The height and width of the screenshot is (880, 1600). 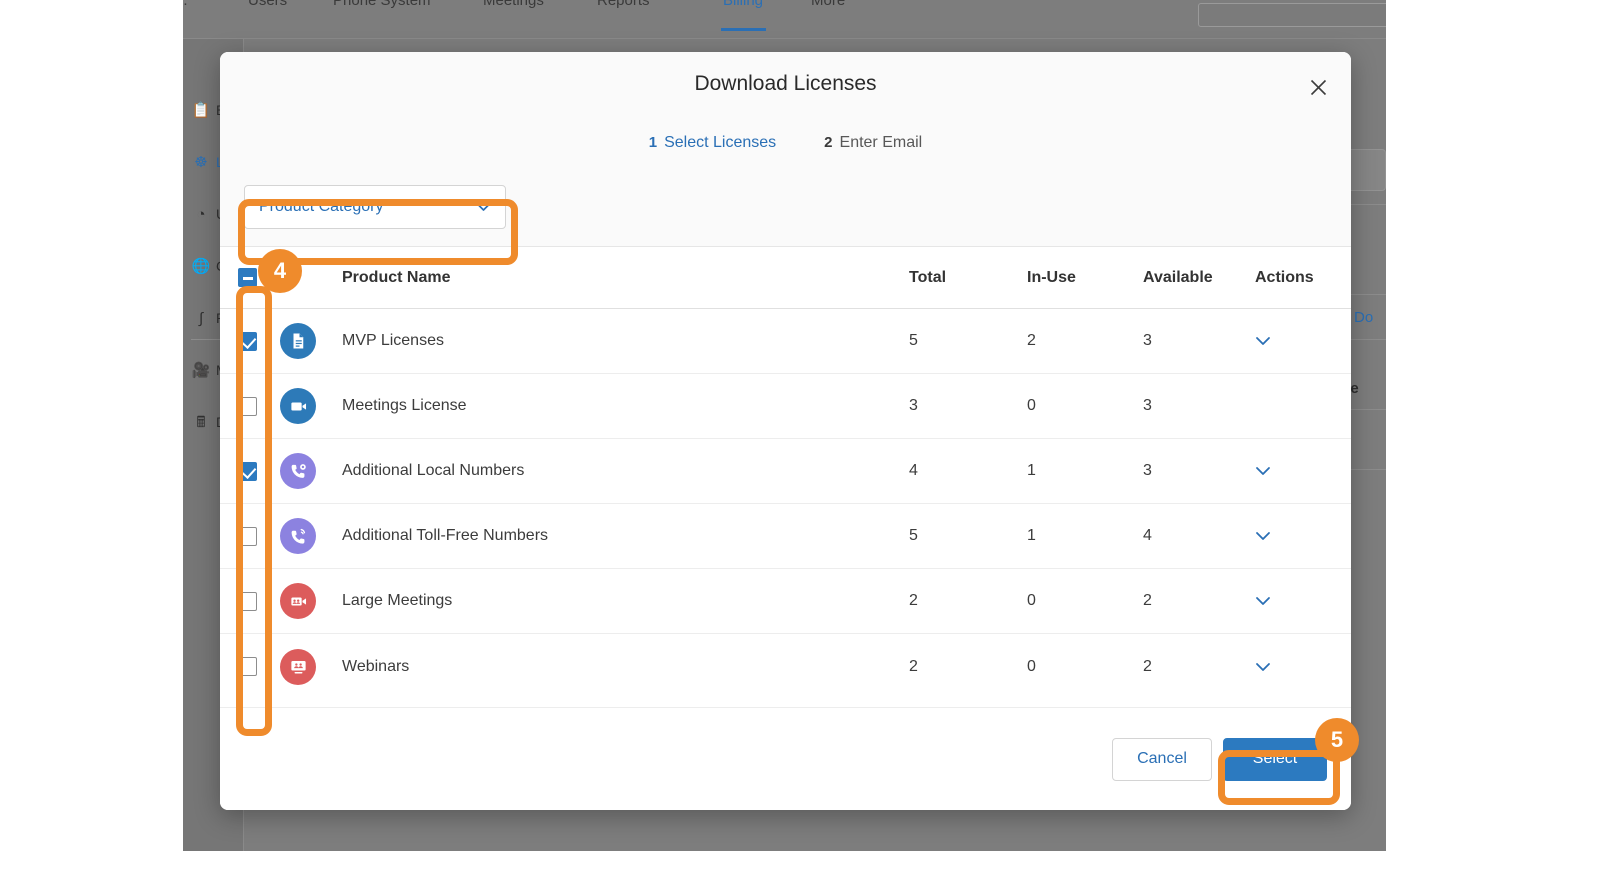 What do you see at coordinates (201, 422) in the screenshot?
I see `calculator-icon: 🖩` at bounding box center [201, 422].